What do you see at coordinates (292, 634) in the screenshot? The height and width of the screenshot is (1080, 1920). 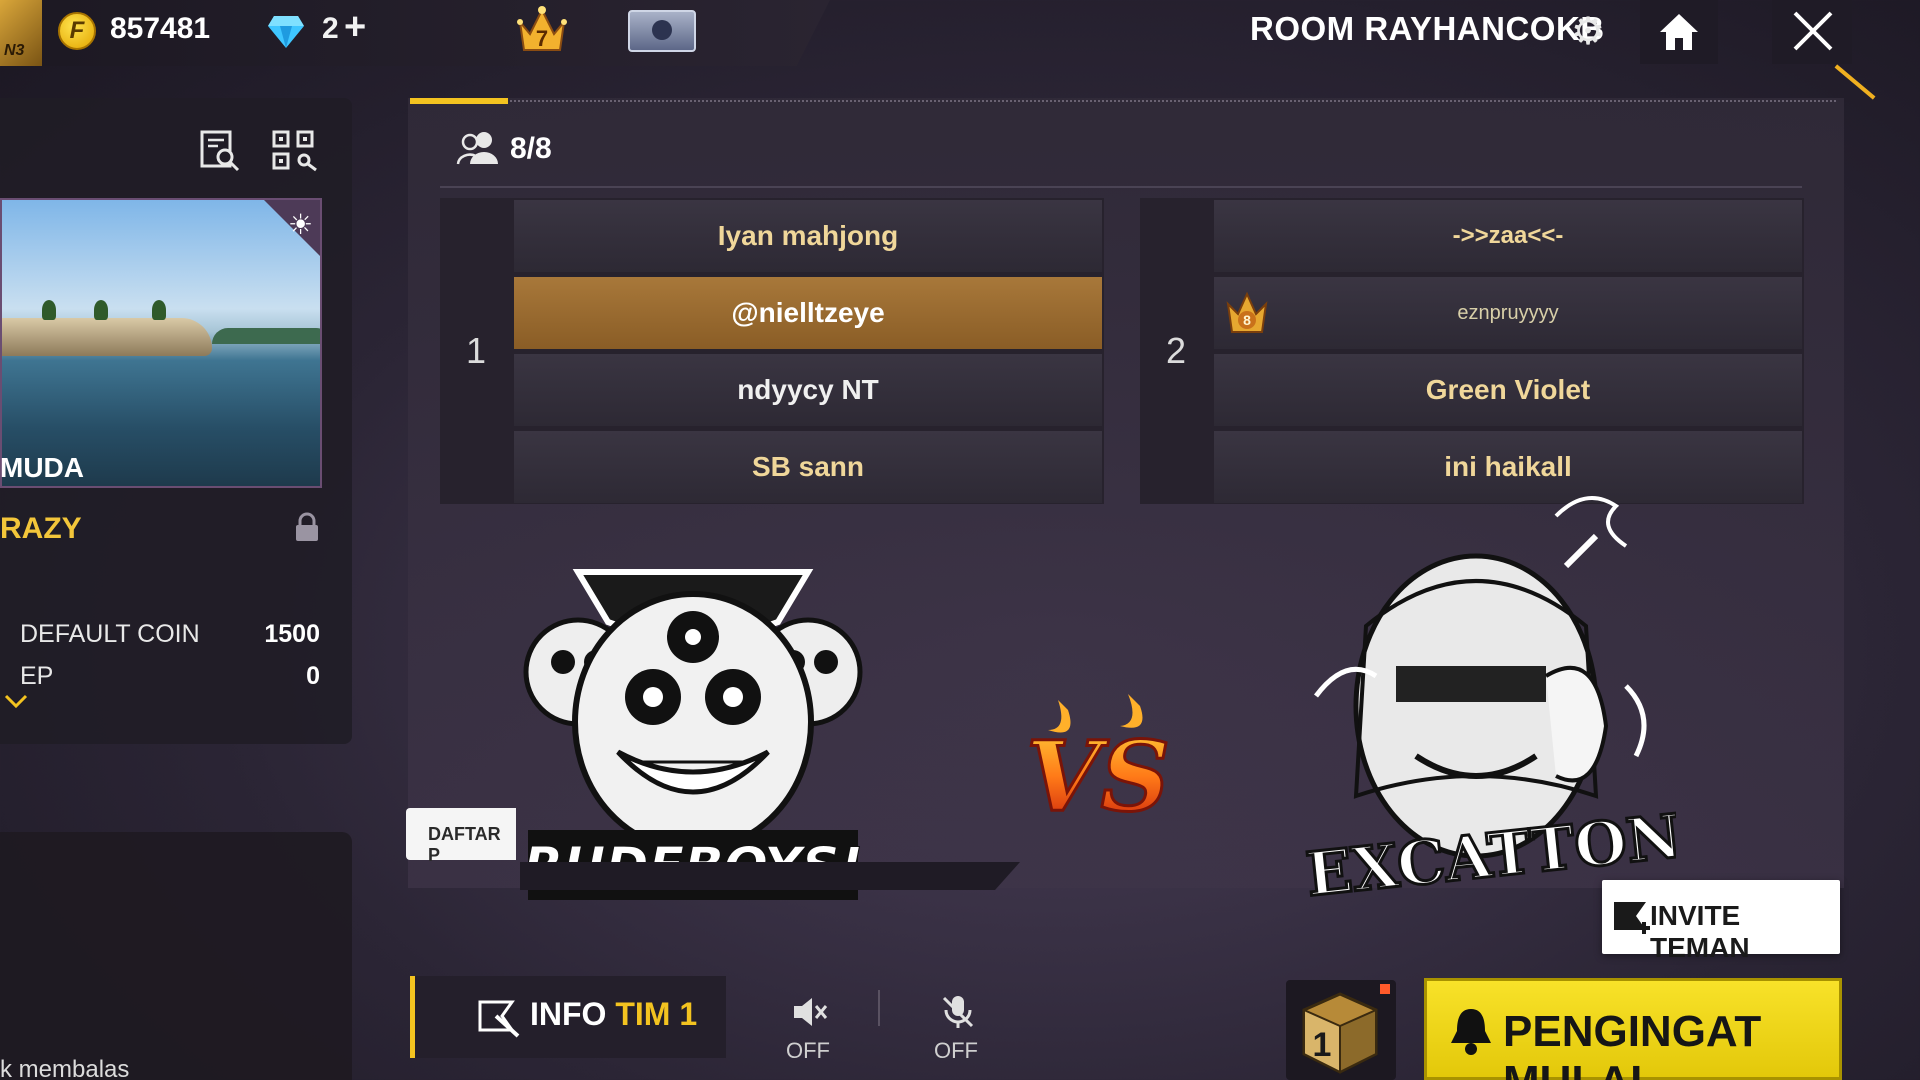 I see `stat-value-default-coin: 1500` at bounding box center [292, 634].